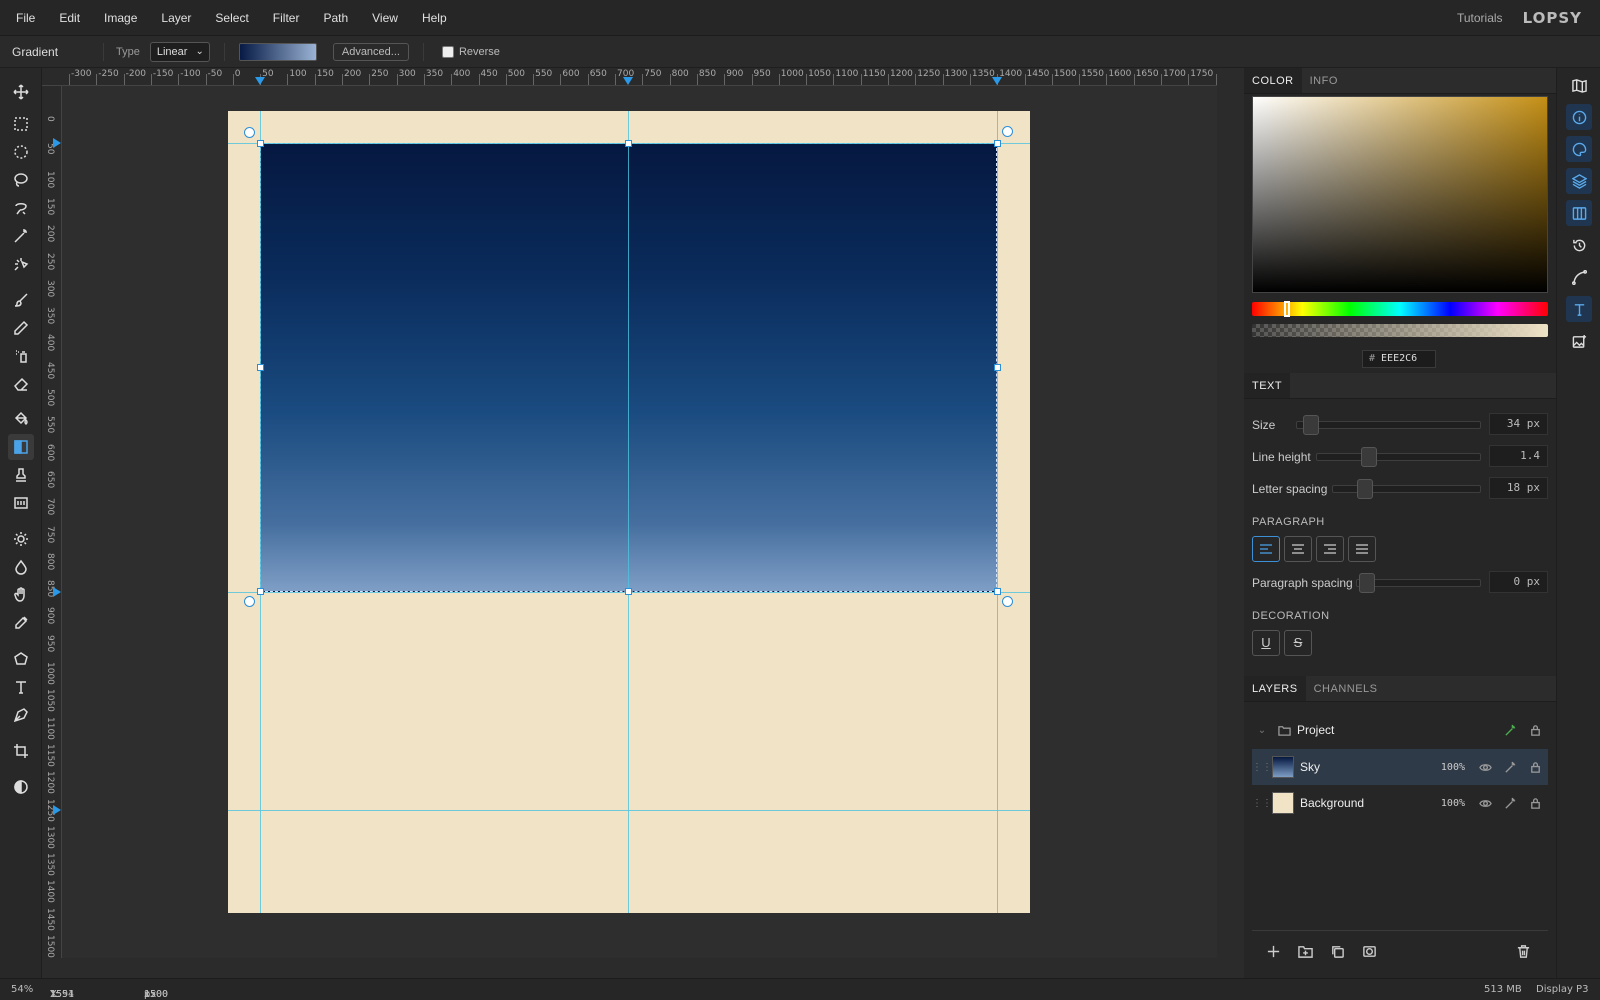  Describe the element at coordinates (21, 687) in the screenshot. I see `text-tool` at that location.